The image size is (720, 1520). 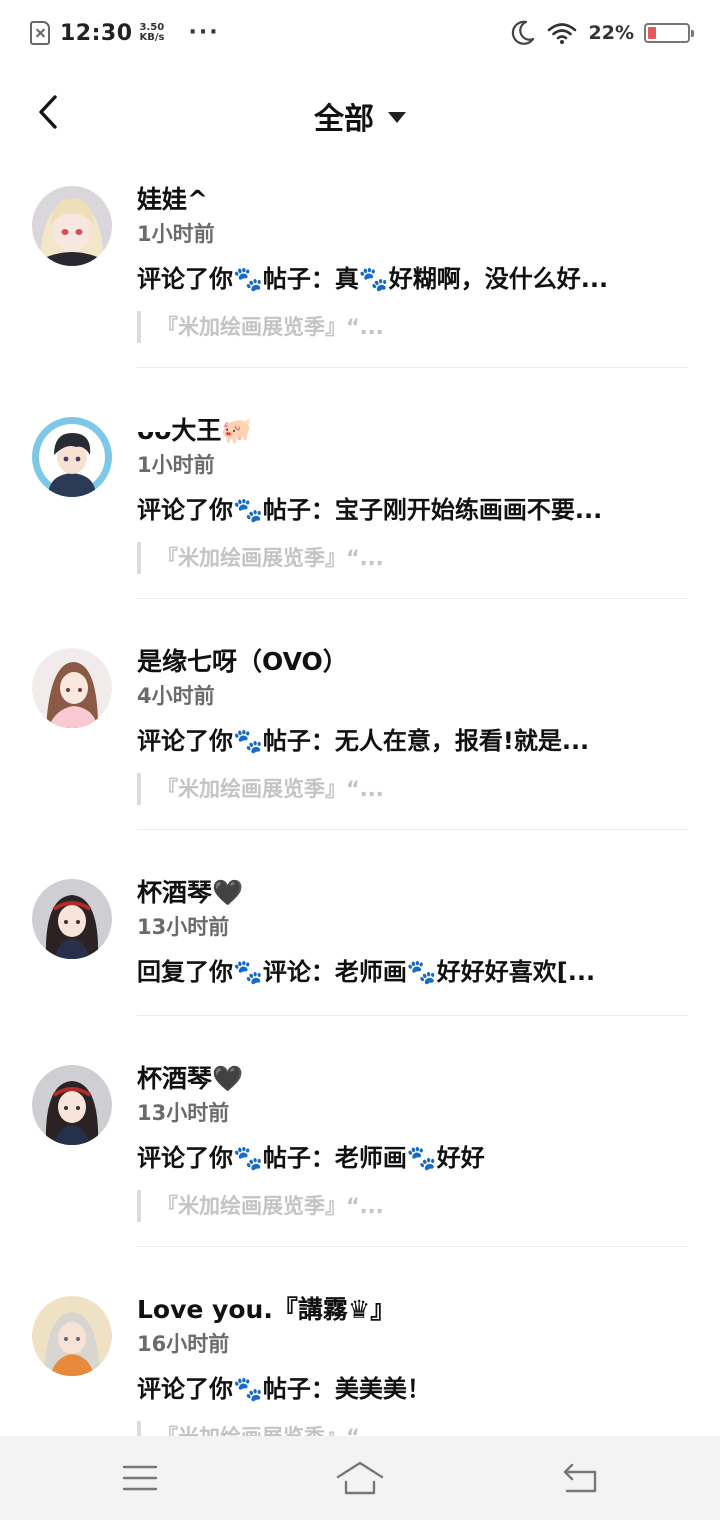 I want to click on battery-icon, so click(x=669, y=33).